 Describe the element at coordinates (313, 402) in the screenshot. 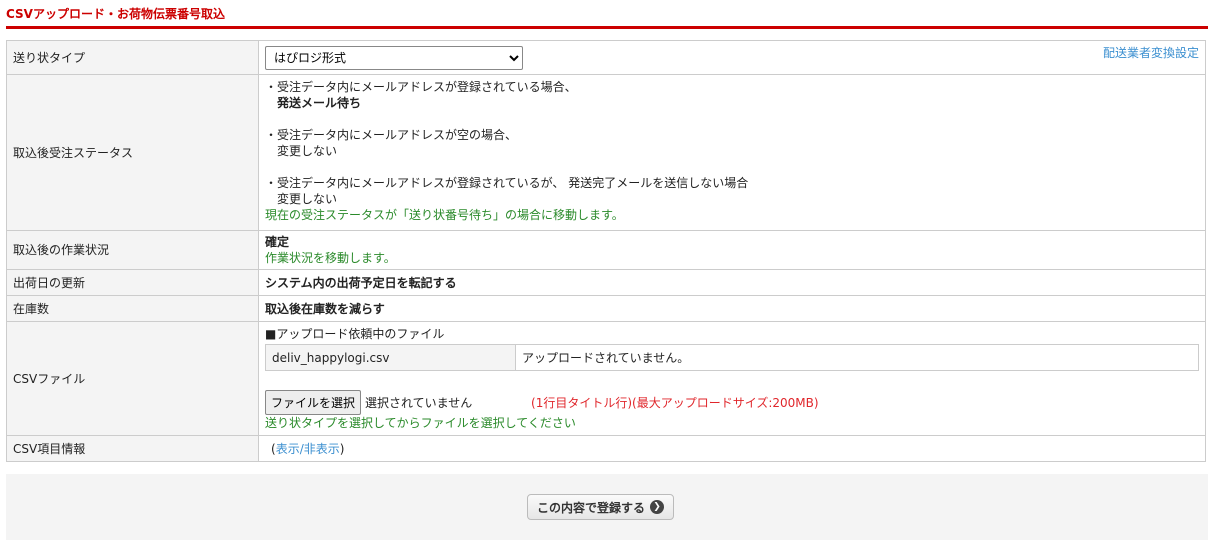

I see `choose-file-button: ファイルを選択` at that location.